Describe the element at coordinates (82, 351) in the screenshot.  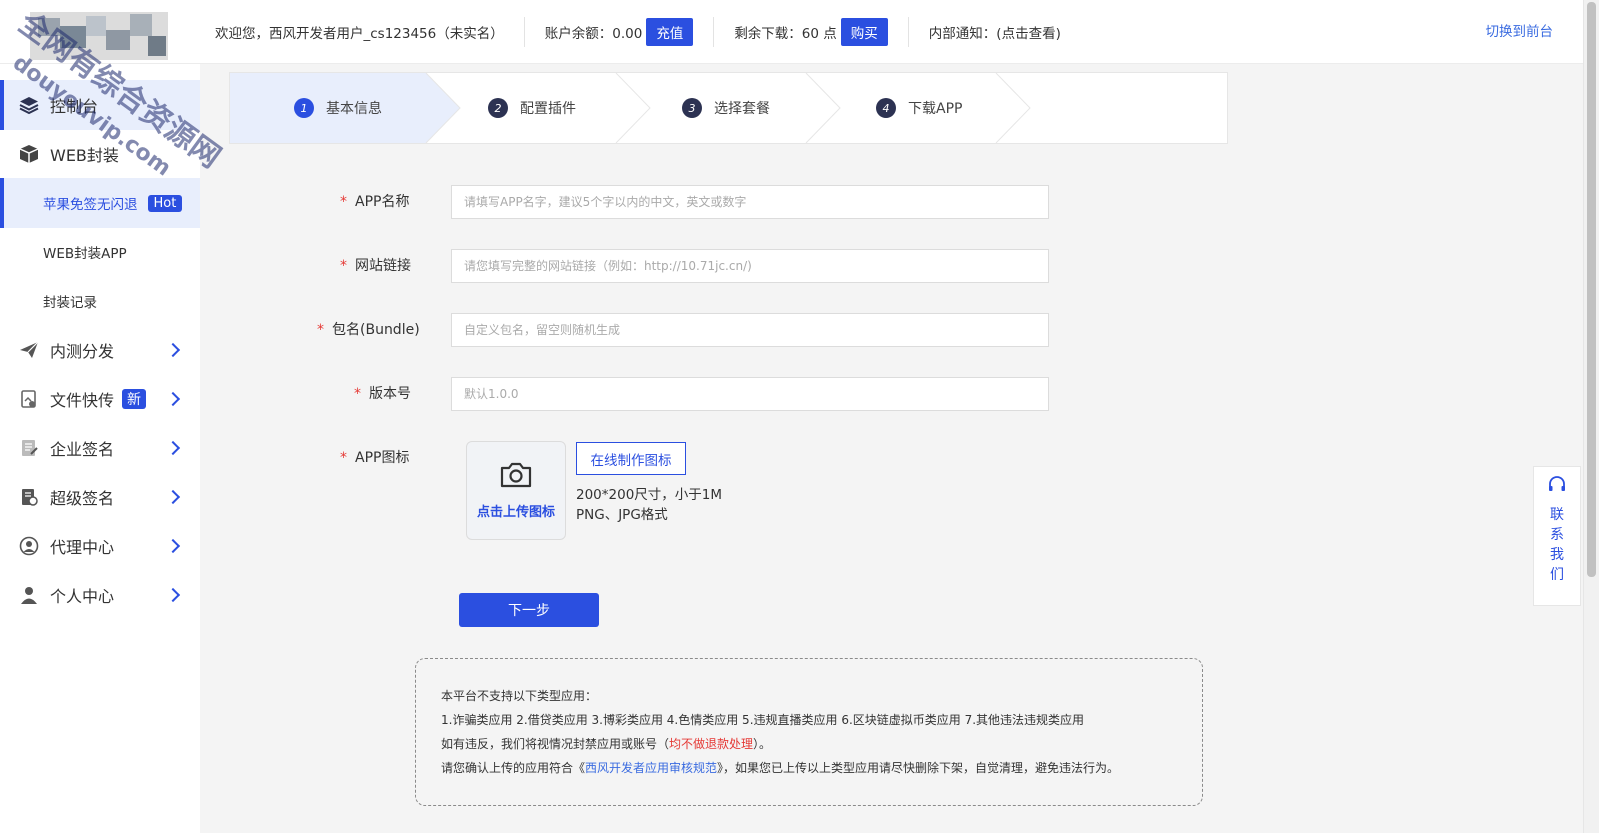
I see `sidebar-item-label: 内测分发` at that location.